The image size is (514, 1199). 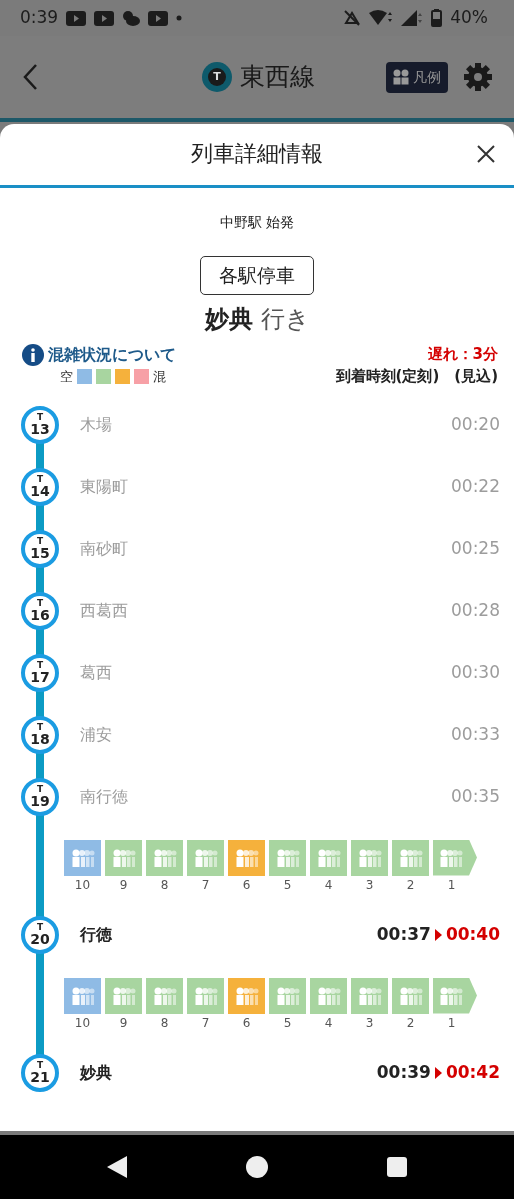 What do you see at coordinates (462, 354) in the screenshot?
I see `delay-text: 遅れ：3分` at bounding box center [462, 354].